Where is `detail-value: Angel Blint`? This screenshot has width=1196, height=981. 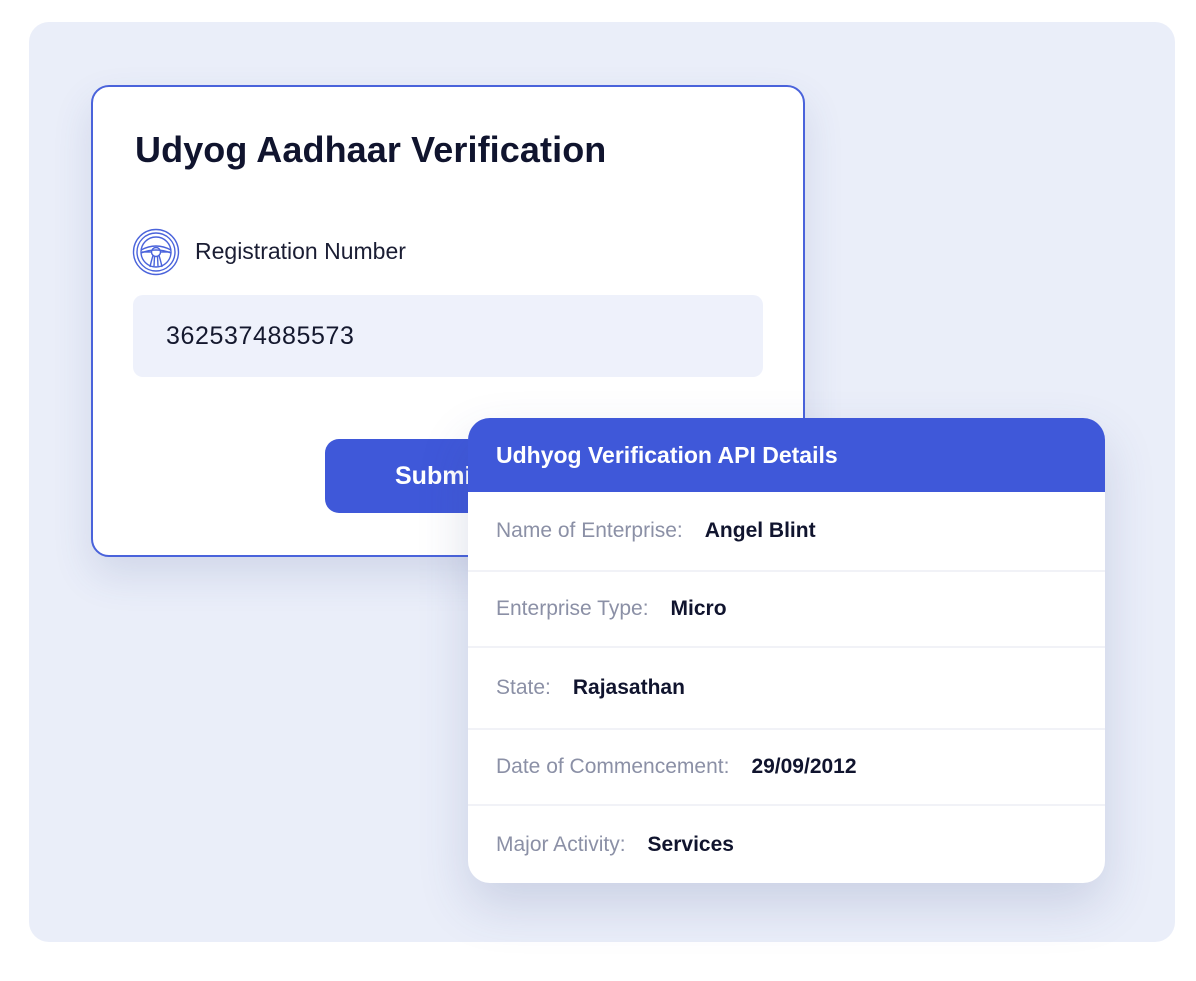
detail-value: Angel Blint is located at coordinates (760, 530).